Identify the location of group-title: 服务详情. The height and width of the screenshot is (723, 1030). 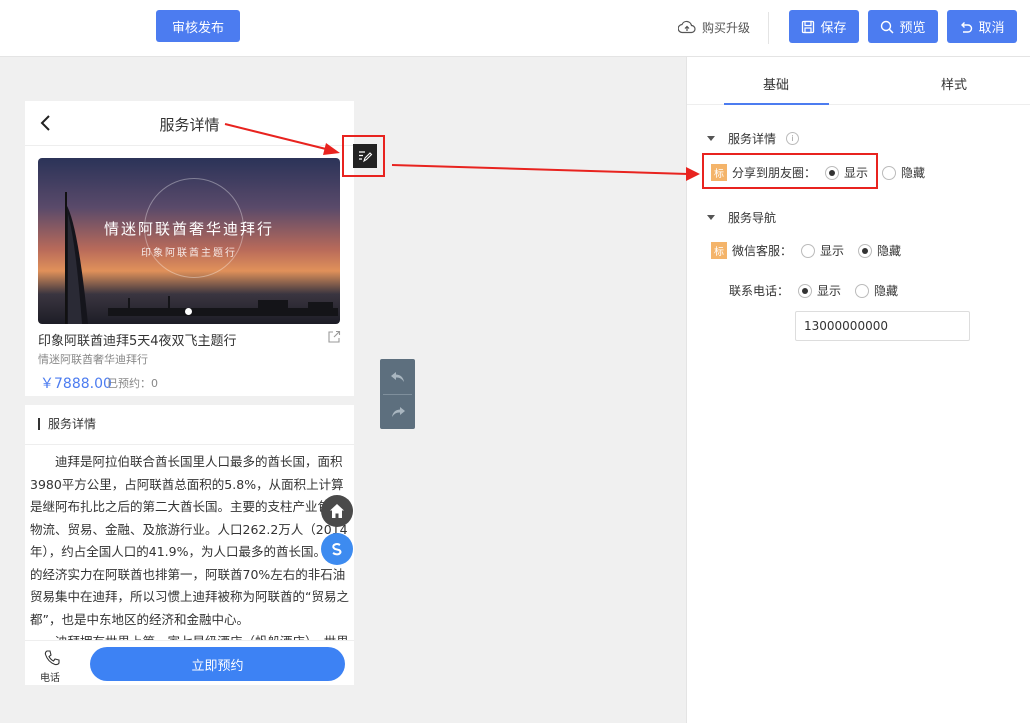
(752, 139).